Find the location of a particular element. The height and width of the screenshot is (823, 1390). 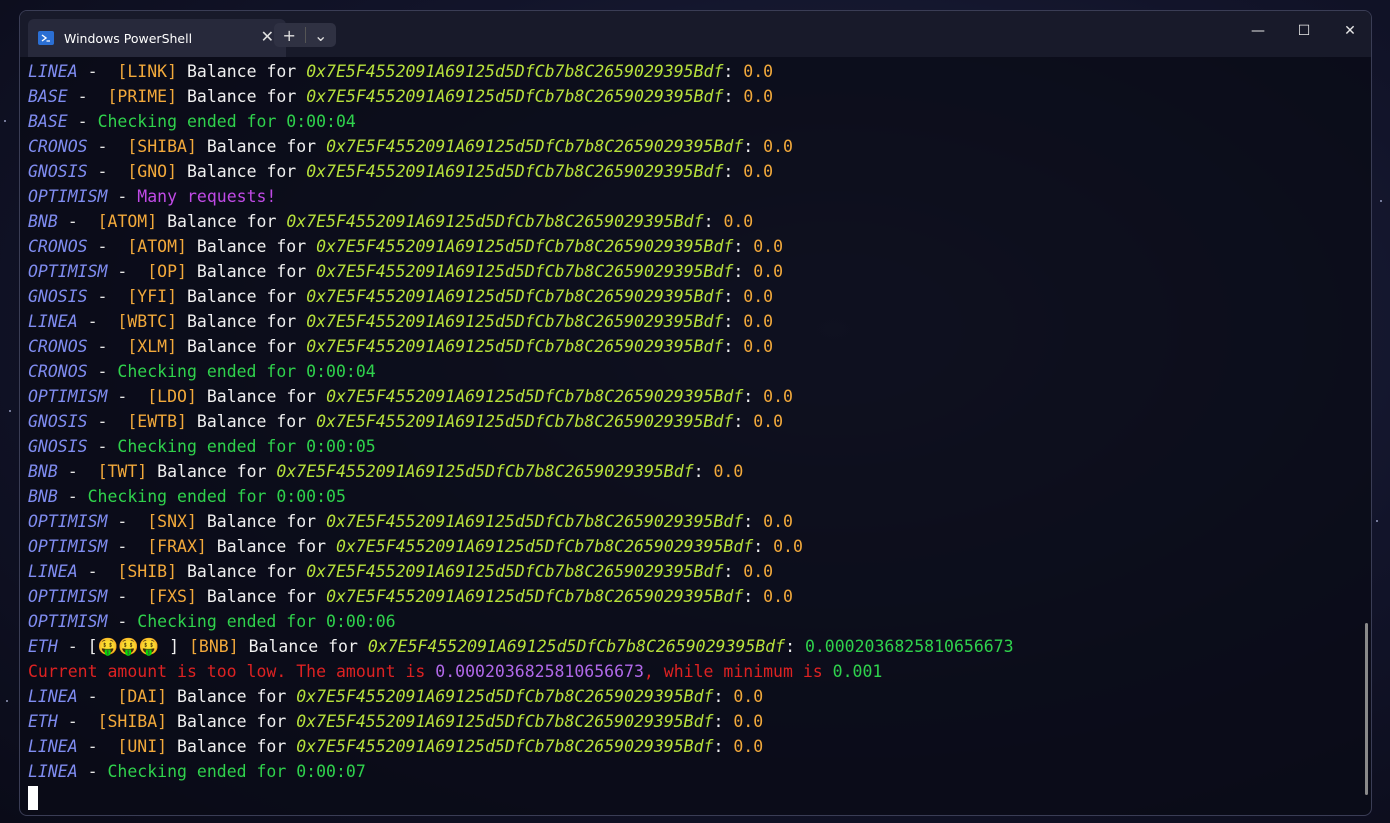

token-symbol: [XLM] is located at coordinates (152, 346).